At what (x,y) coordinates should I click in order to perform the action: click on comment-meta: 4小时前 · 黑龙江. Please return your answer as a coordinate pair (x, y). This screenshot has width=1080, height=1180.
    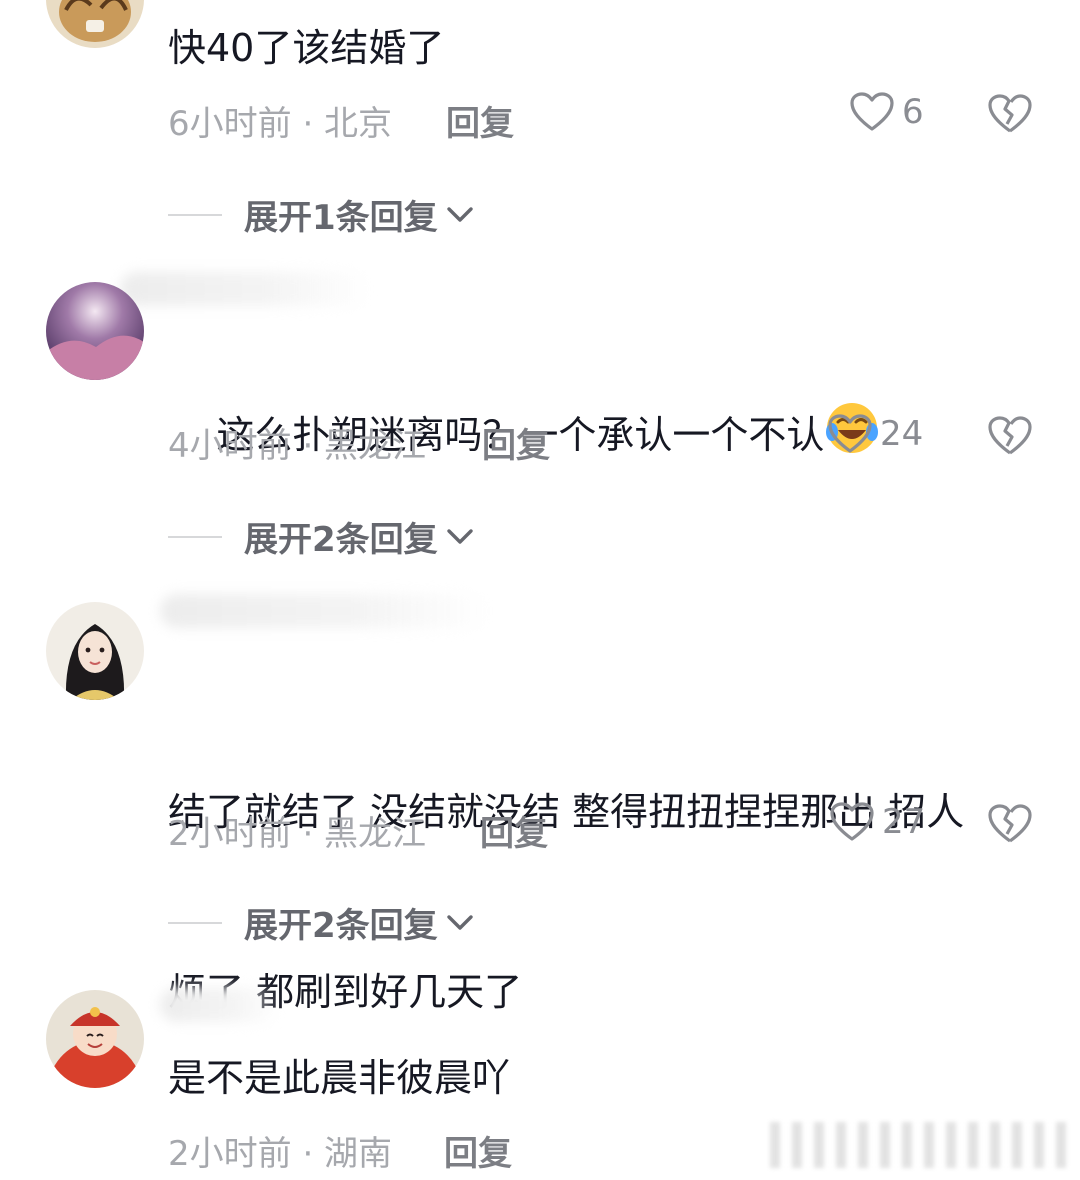
    Looking at the image, I should click on (297, 446).